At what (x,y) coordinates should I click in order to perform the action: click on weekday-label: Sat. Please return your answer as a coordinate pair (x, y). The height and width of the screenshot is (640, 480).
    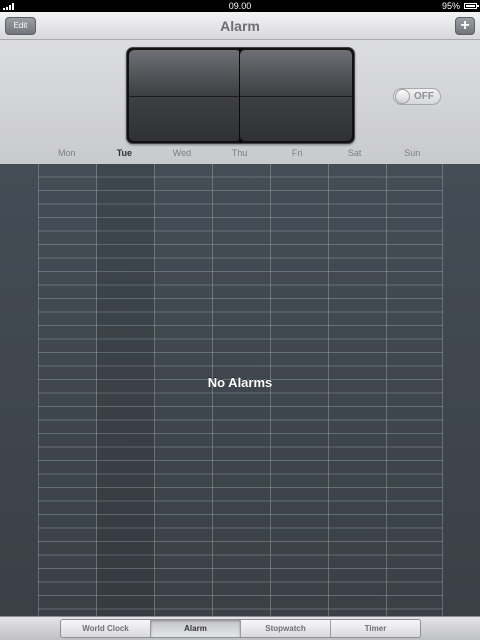
    Looking at the image, I should click on (354, 153).